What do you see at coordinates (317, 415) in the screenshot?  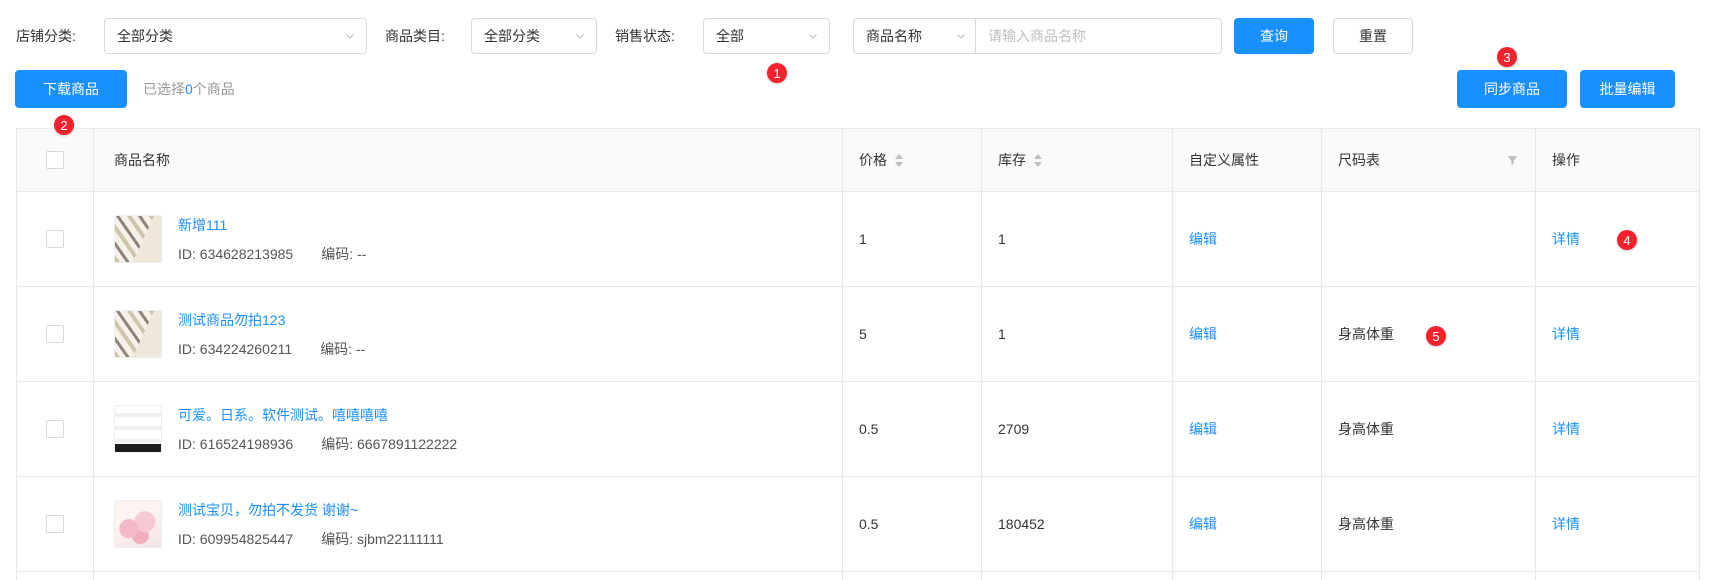 I see `product-title-link: 可爱。日系。软件测试。嘻嘻嘻嘻` at bounding box center [317, 415].